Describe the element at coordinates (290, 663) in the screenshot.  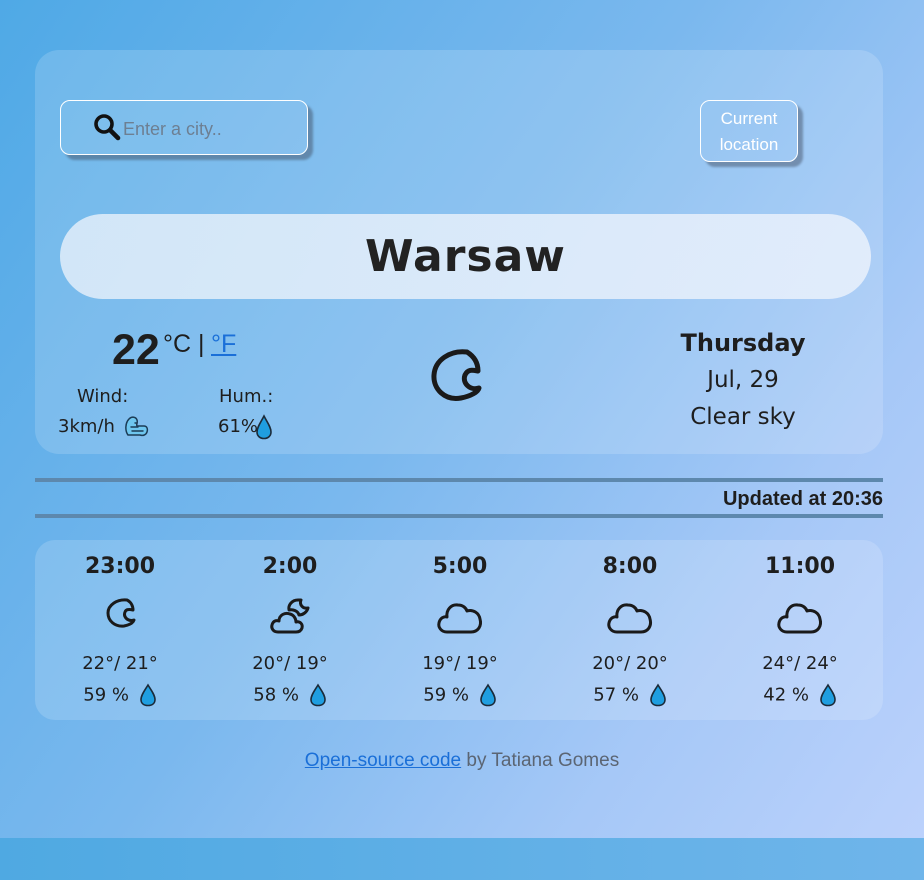
I see `forecast-temperatures: 20°/ 19°` at that location.